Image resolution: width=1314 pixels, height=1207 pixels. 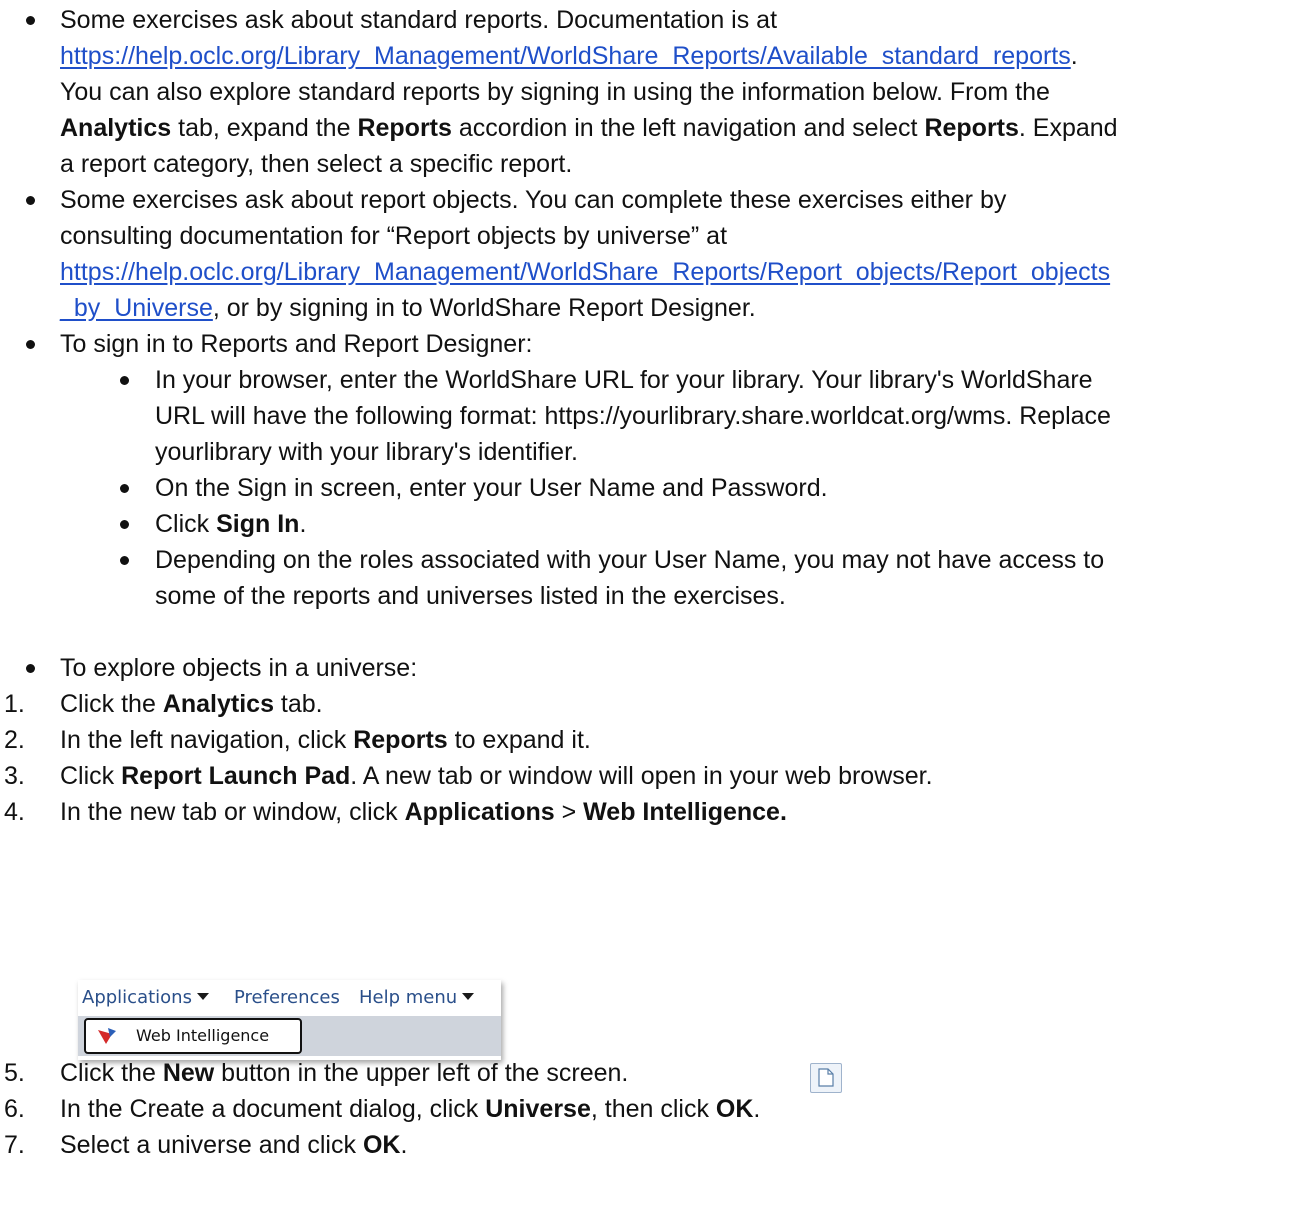 What do you see at coordinates (233, 1145) in the screenshot?
I see `text-line: Select a universe and click OK.` at bounding box center [233, 1145].